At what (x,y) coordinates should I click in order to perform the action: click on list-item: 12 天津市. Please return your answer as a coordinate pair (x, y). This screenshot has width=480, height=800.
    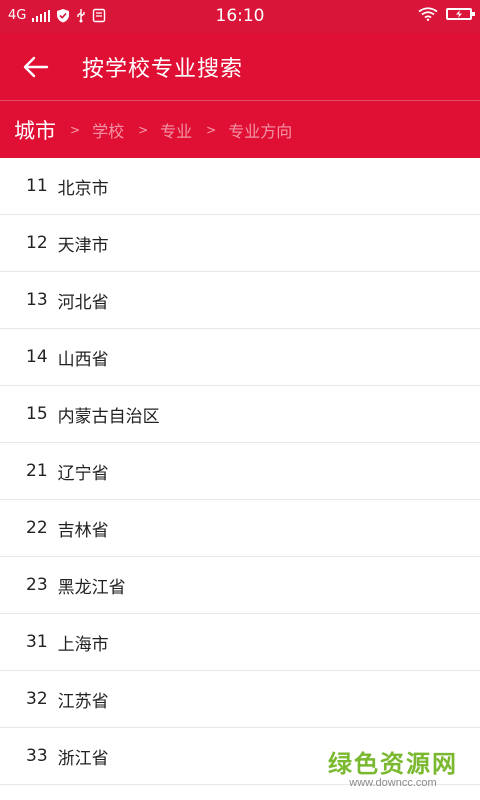
    Looking at the image, I should click on (240, 243).